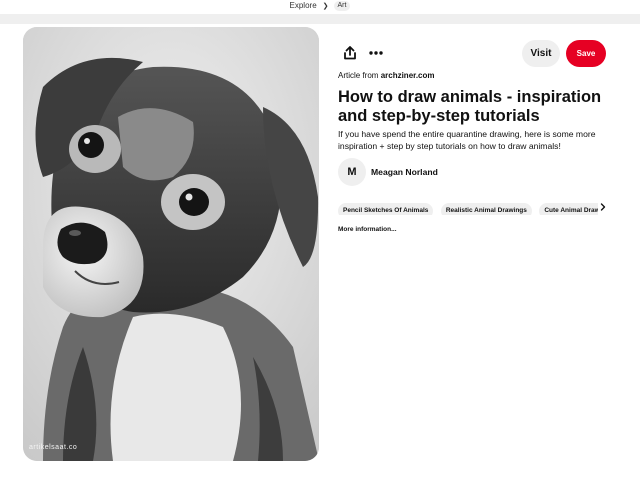  I want to click on author: M Meagan Norland, so click(388, 172).